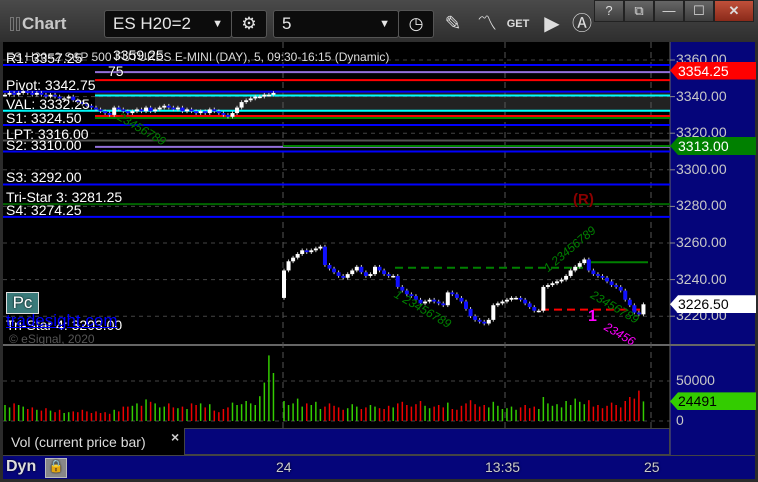 The height and width of the screenshot is (482, 758). Describe the element at coordinates (503, 467) in the screenshot. I see `time-label: 13:35` at that location.